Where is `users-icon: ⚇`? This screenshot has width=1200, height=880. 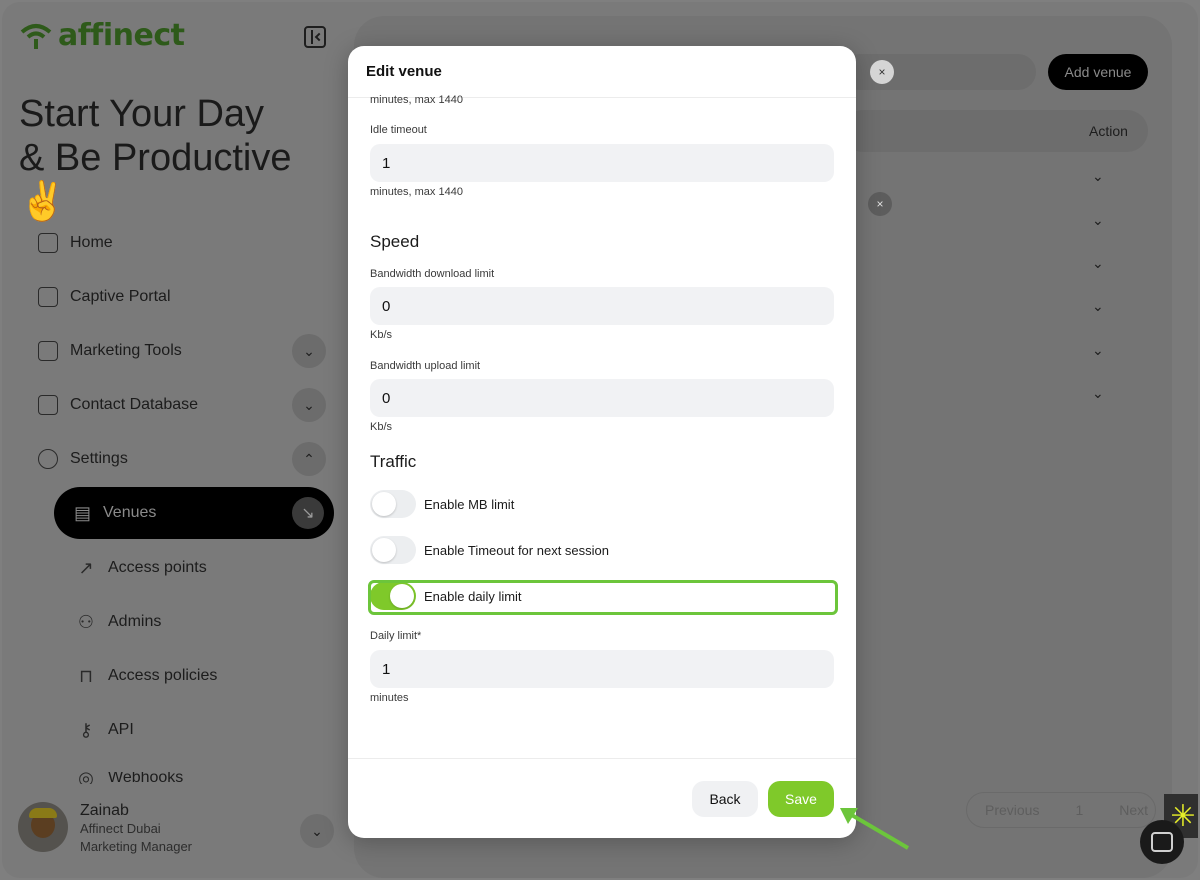
users-icon: ⚇ is located at coordinates (86, 622).